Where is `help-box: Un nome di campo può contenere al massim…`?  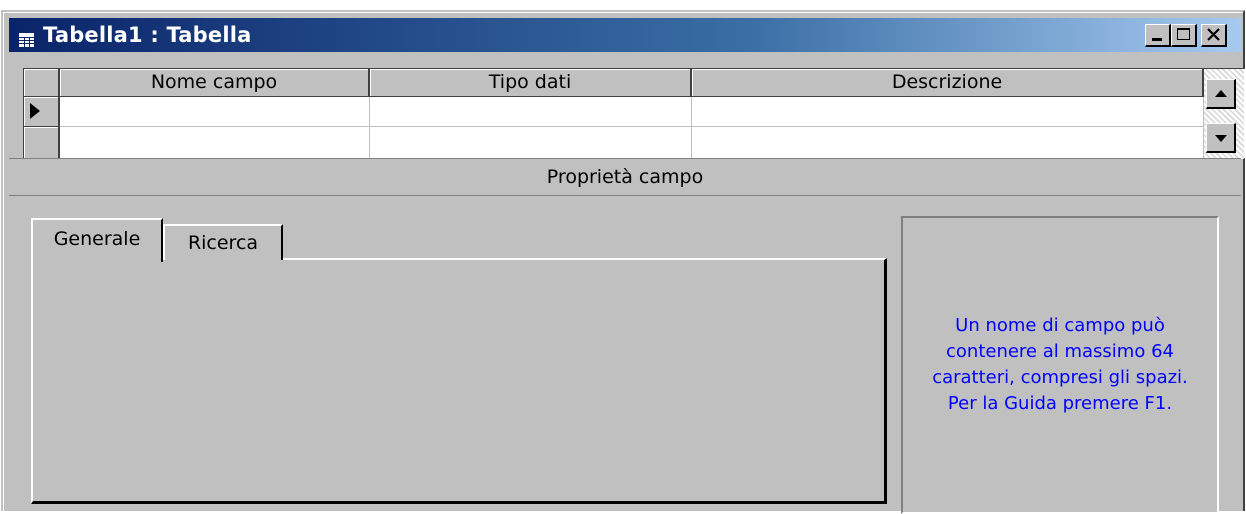
help-box: Un nome di campo può contenere al massim… is located at coordinates (1060, 365).